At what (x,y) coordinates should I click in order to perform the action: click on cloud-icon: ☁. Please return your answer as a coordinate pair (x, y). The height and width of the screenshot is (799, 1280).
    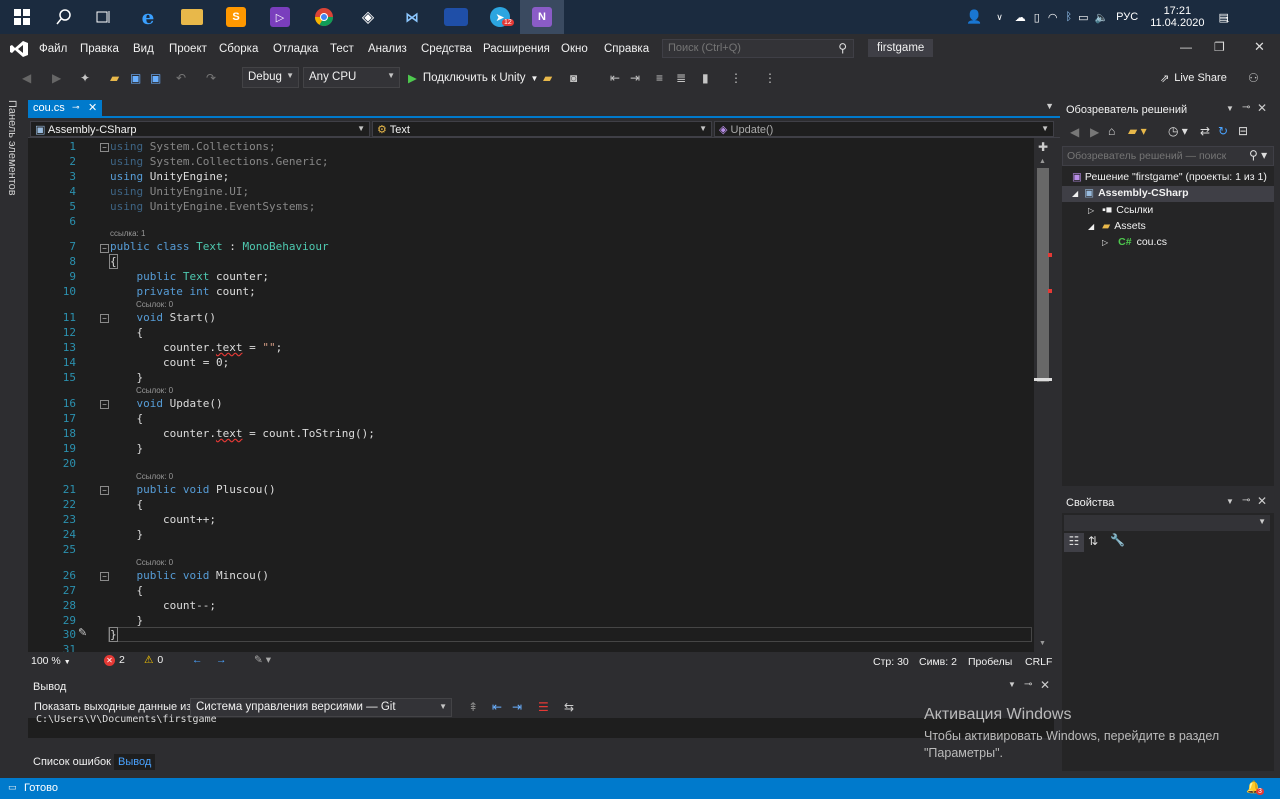
    Looking at the image, I should click on (1020, 17).